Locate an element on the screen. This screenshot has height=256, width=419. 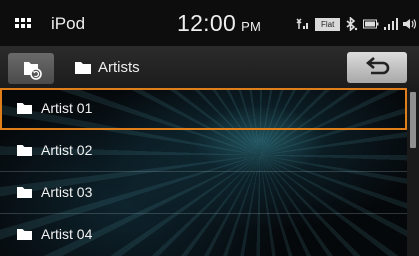
breadcrumb: Artists is located at coordinates (119, 67).